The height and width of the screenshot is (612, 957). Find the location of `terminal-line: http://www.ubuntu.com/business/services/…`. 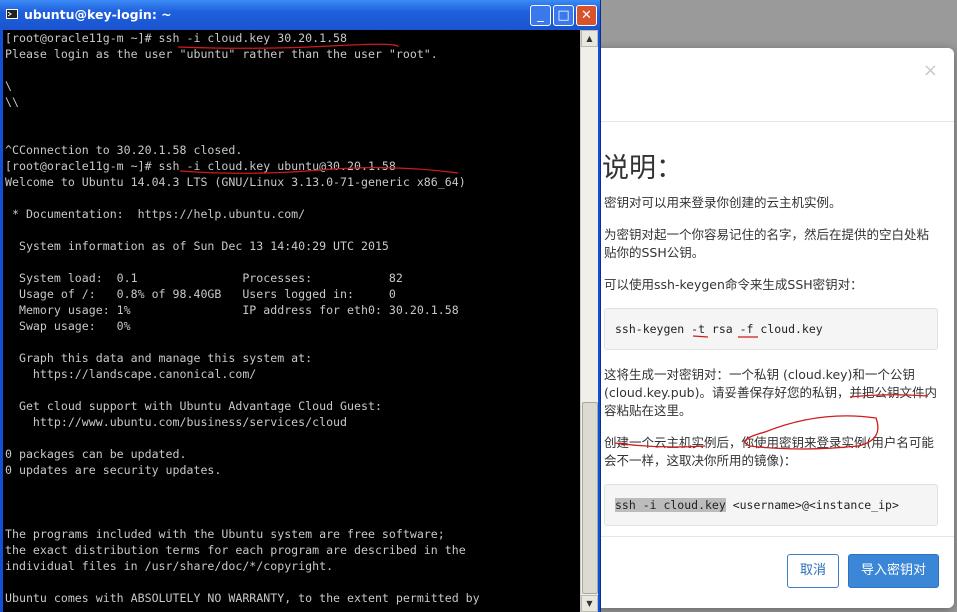

terminal-line: http://www.ubuntu.com/business/services/… is located at coordinates (176, 422).